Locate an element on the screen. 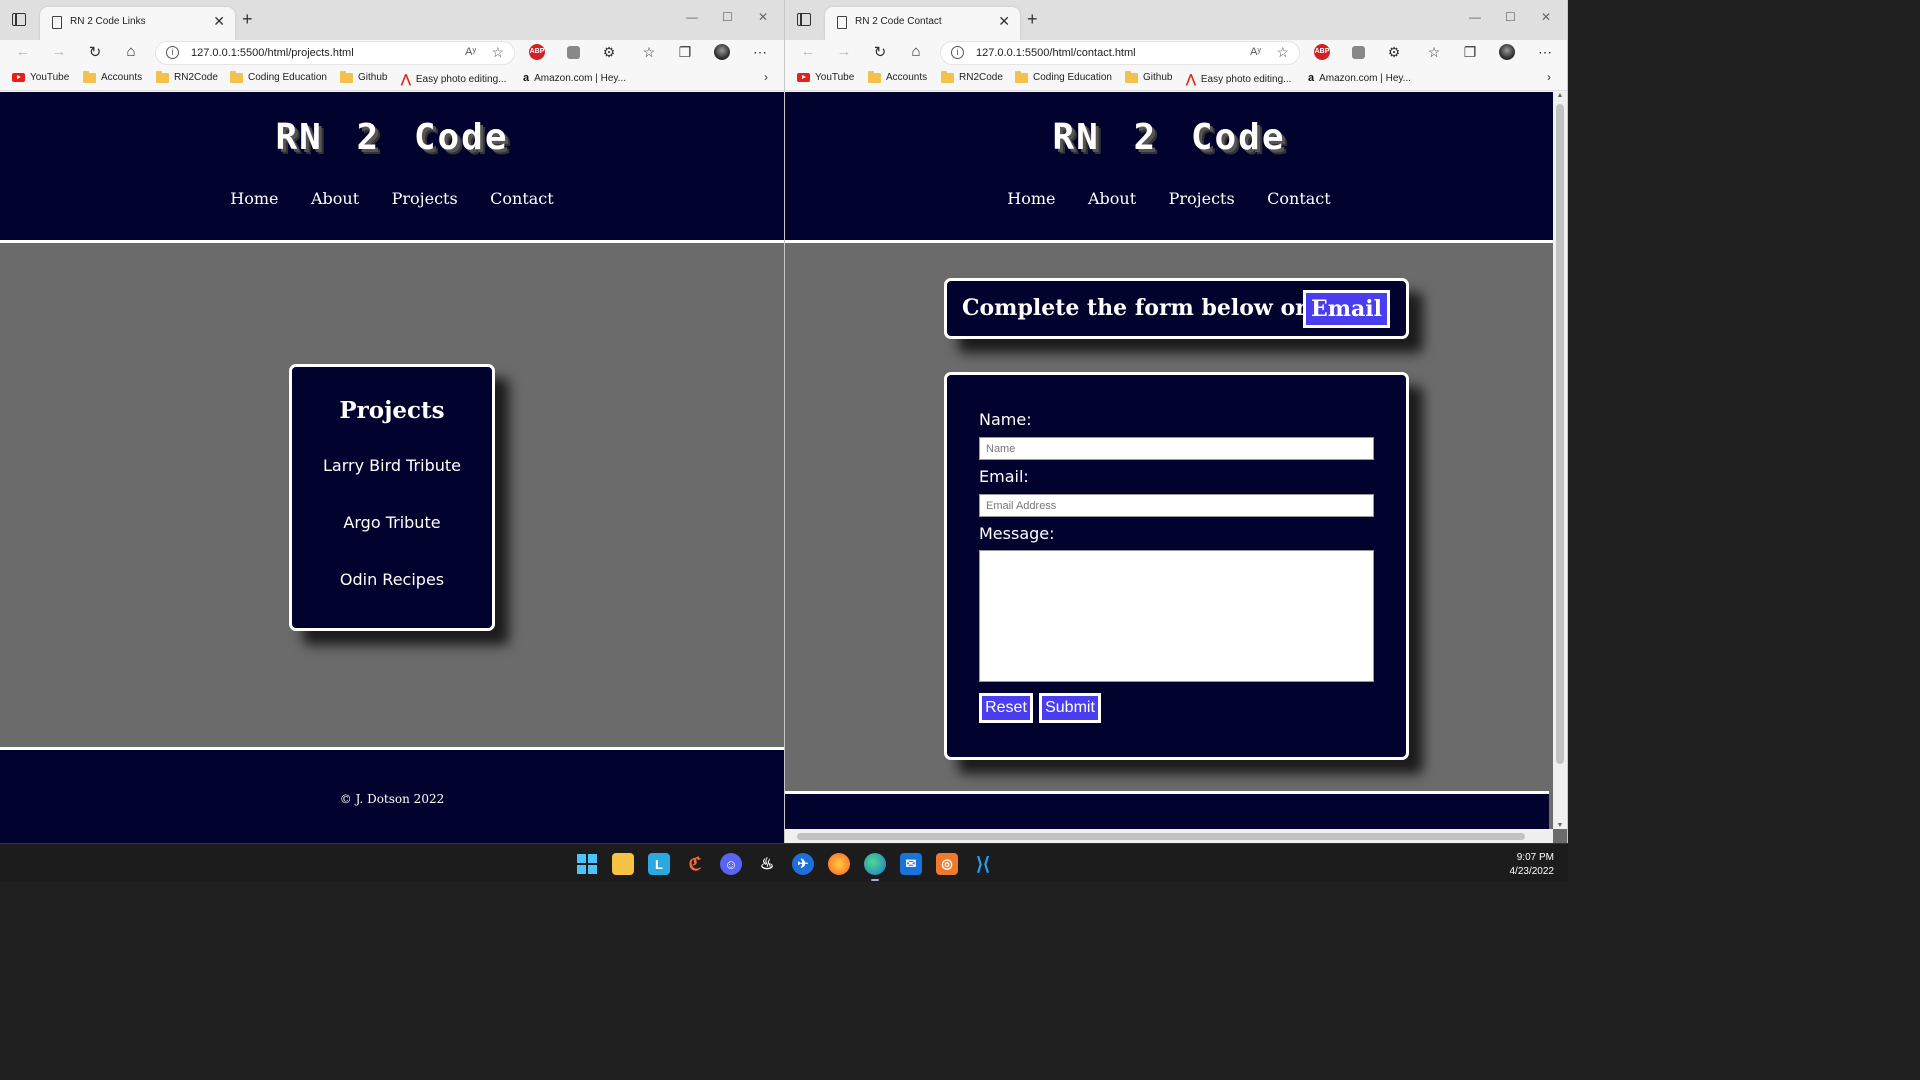  steam-icon: ♨ is located at coordinates (767, 864).